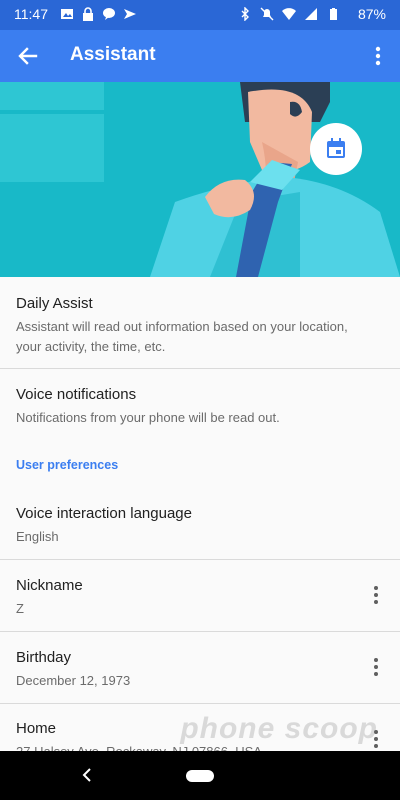 The width and height of the screenshot is (400, 800). What do you see at coordinates (333, 14) in the screenshot?
I see `battery-icon` at bounding box center [333, 14].